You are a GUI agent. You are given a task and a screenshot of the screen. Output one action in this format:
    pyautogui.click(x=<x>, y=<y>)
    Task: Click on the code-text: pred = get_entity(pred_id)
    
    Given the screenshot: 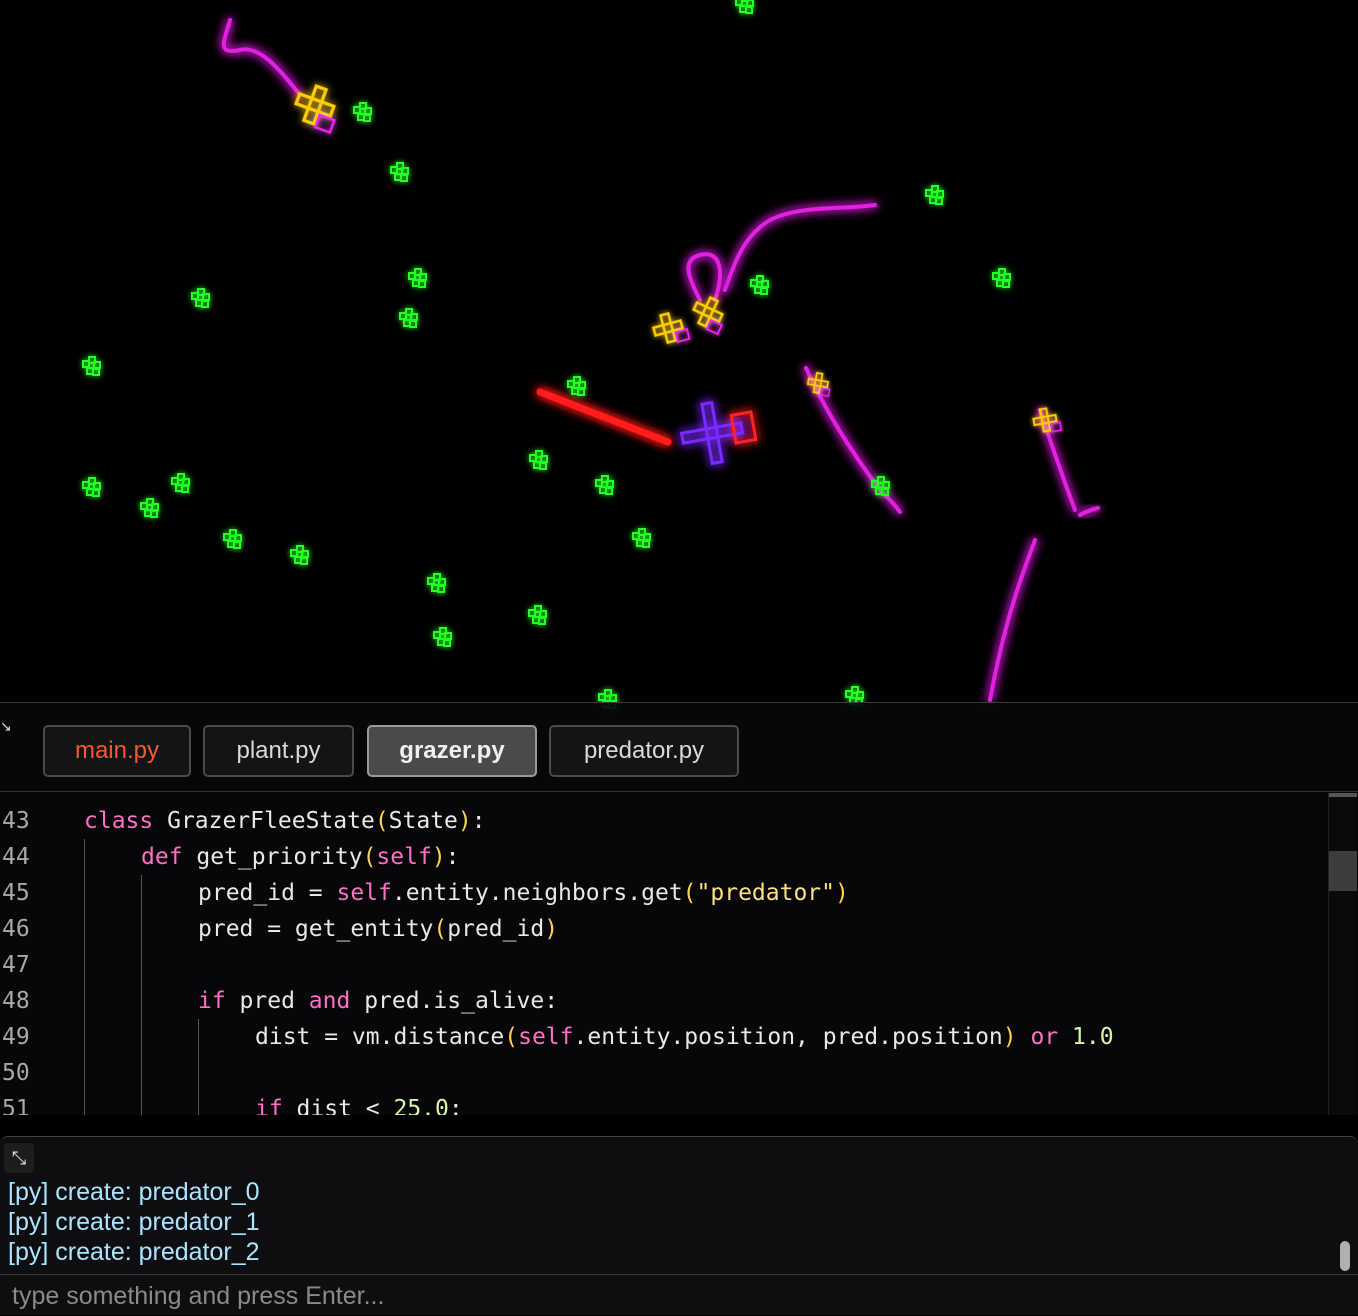 What is the action you would take?
    pyautogui.click(x=378, y=929)
    